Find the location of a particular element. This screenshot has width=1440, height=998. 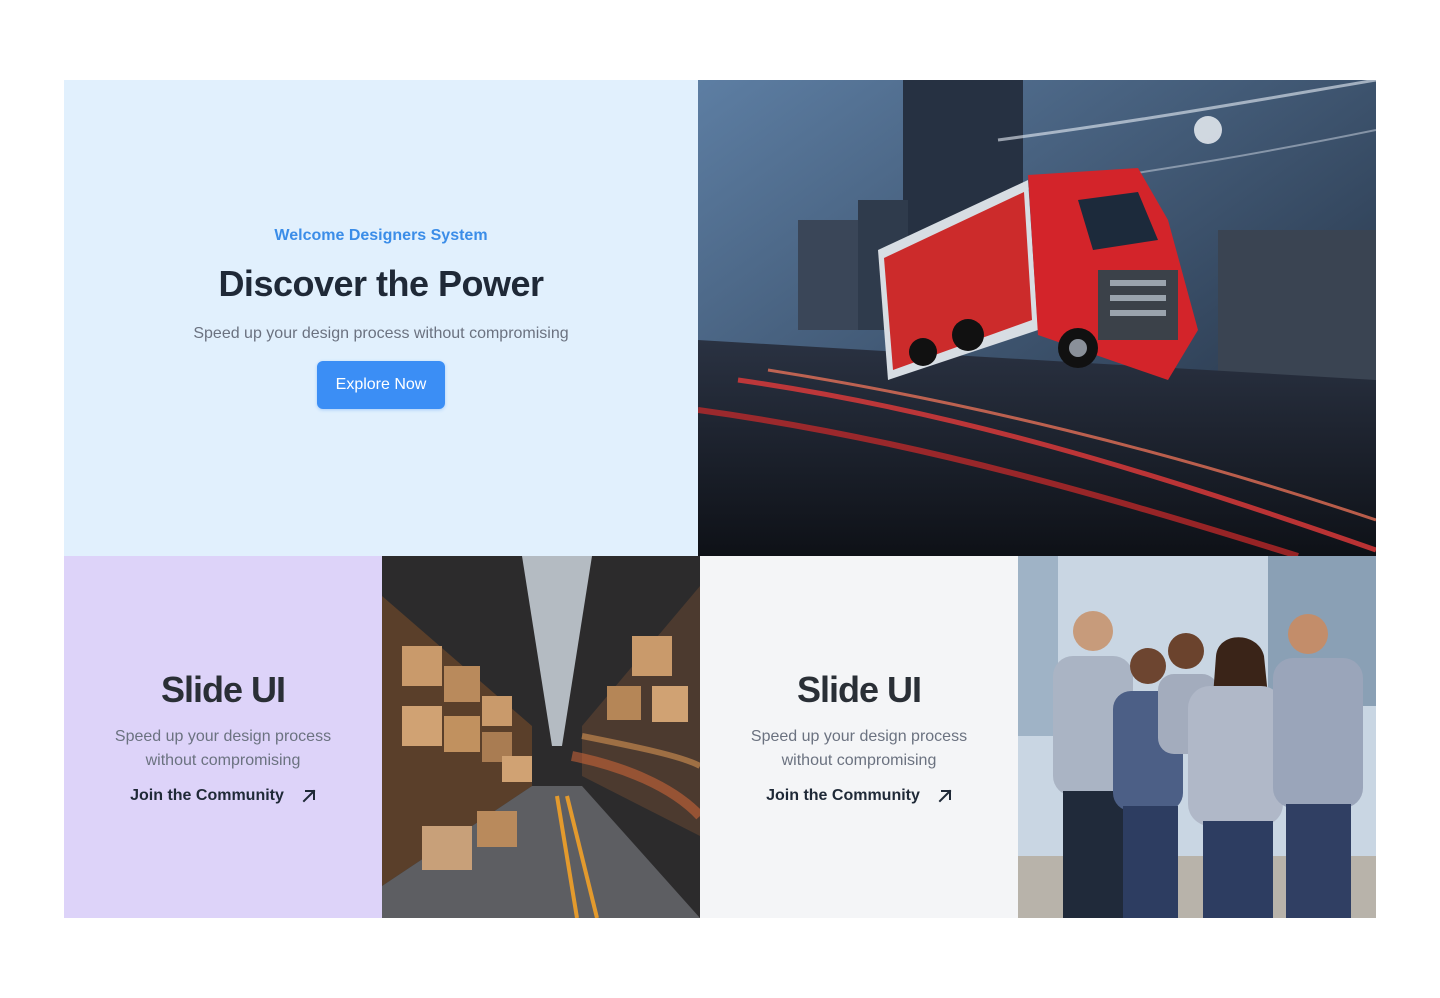

team-illustration is located at coordinates (1197, 737).